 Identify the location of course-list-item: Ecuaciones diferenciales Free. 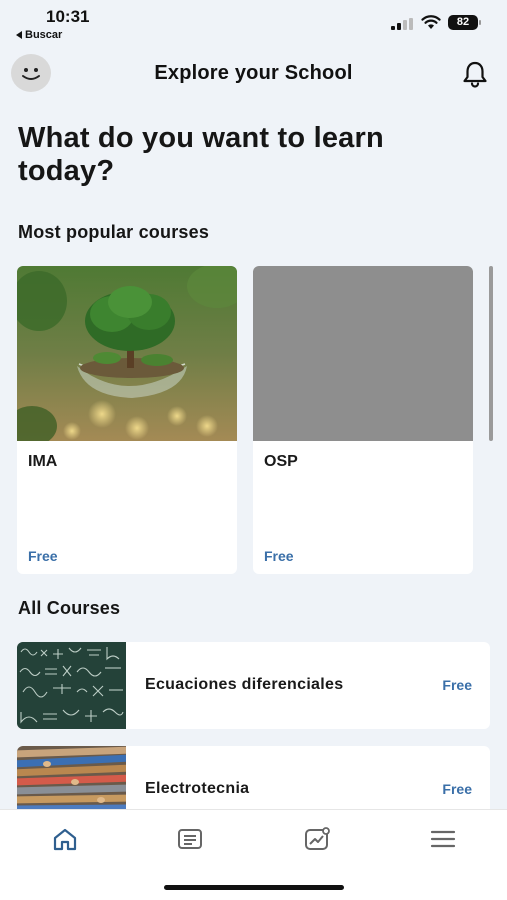
(253, 685).